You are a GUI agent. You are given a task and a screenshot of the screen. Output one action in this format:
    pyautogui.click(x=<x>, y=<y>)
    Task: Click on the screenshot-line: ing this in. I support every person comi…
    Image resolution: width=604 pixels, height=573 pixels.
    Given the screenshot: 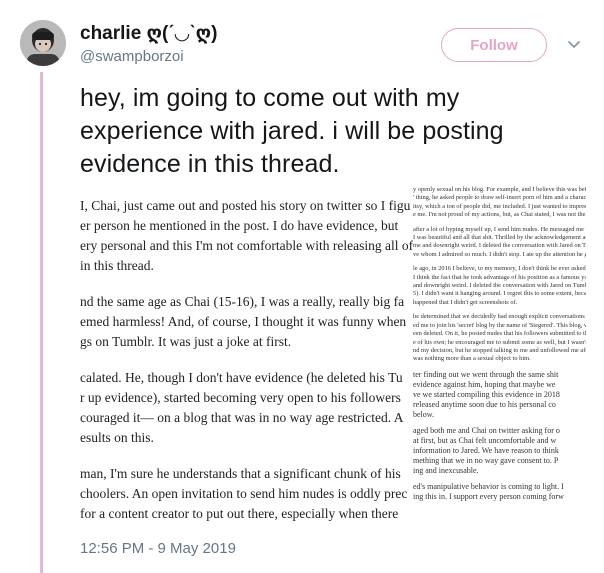 What is the action you would take?
    pyautogui.click(x=488, y=496)
    